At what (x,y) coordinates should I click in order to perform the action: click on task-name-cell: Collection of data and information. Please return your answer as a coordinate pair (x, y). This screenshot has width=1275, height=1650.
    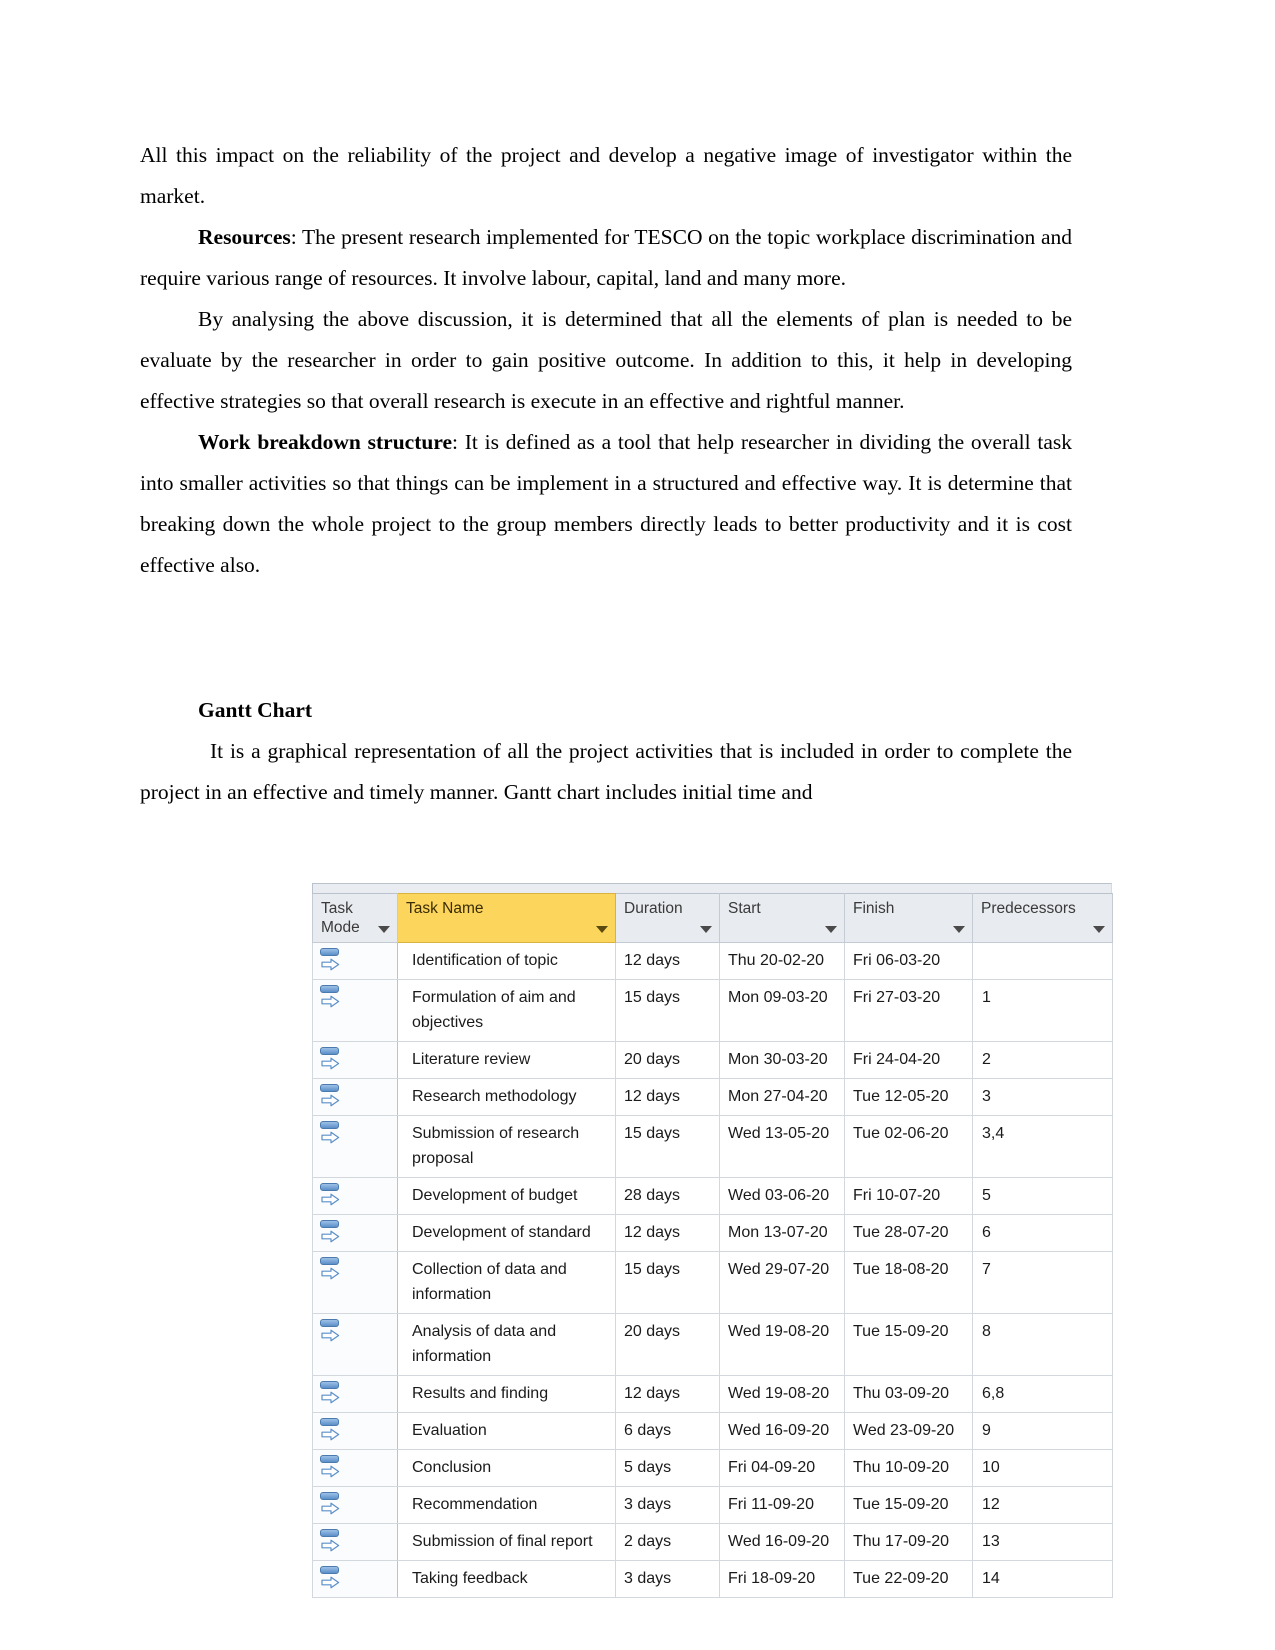
    Looking at the image, I should click on (506, 1282).